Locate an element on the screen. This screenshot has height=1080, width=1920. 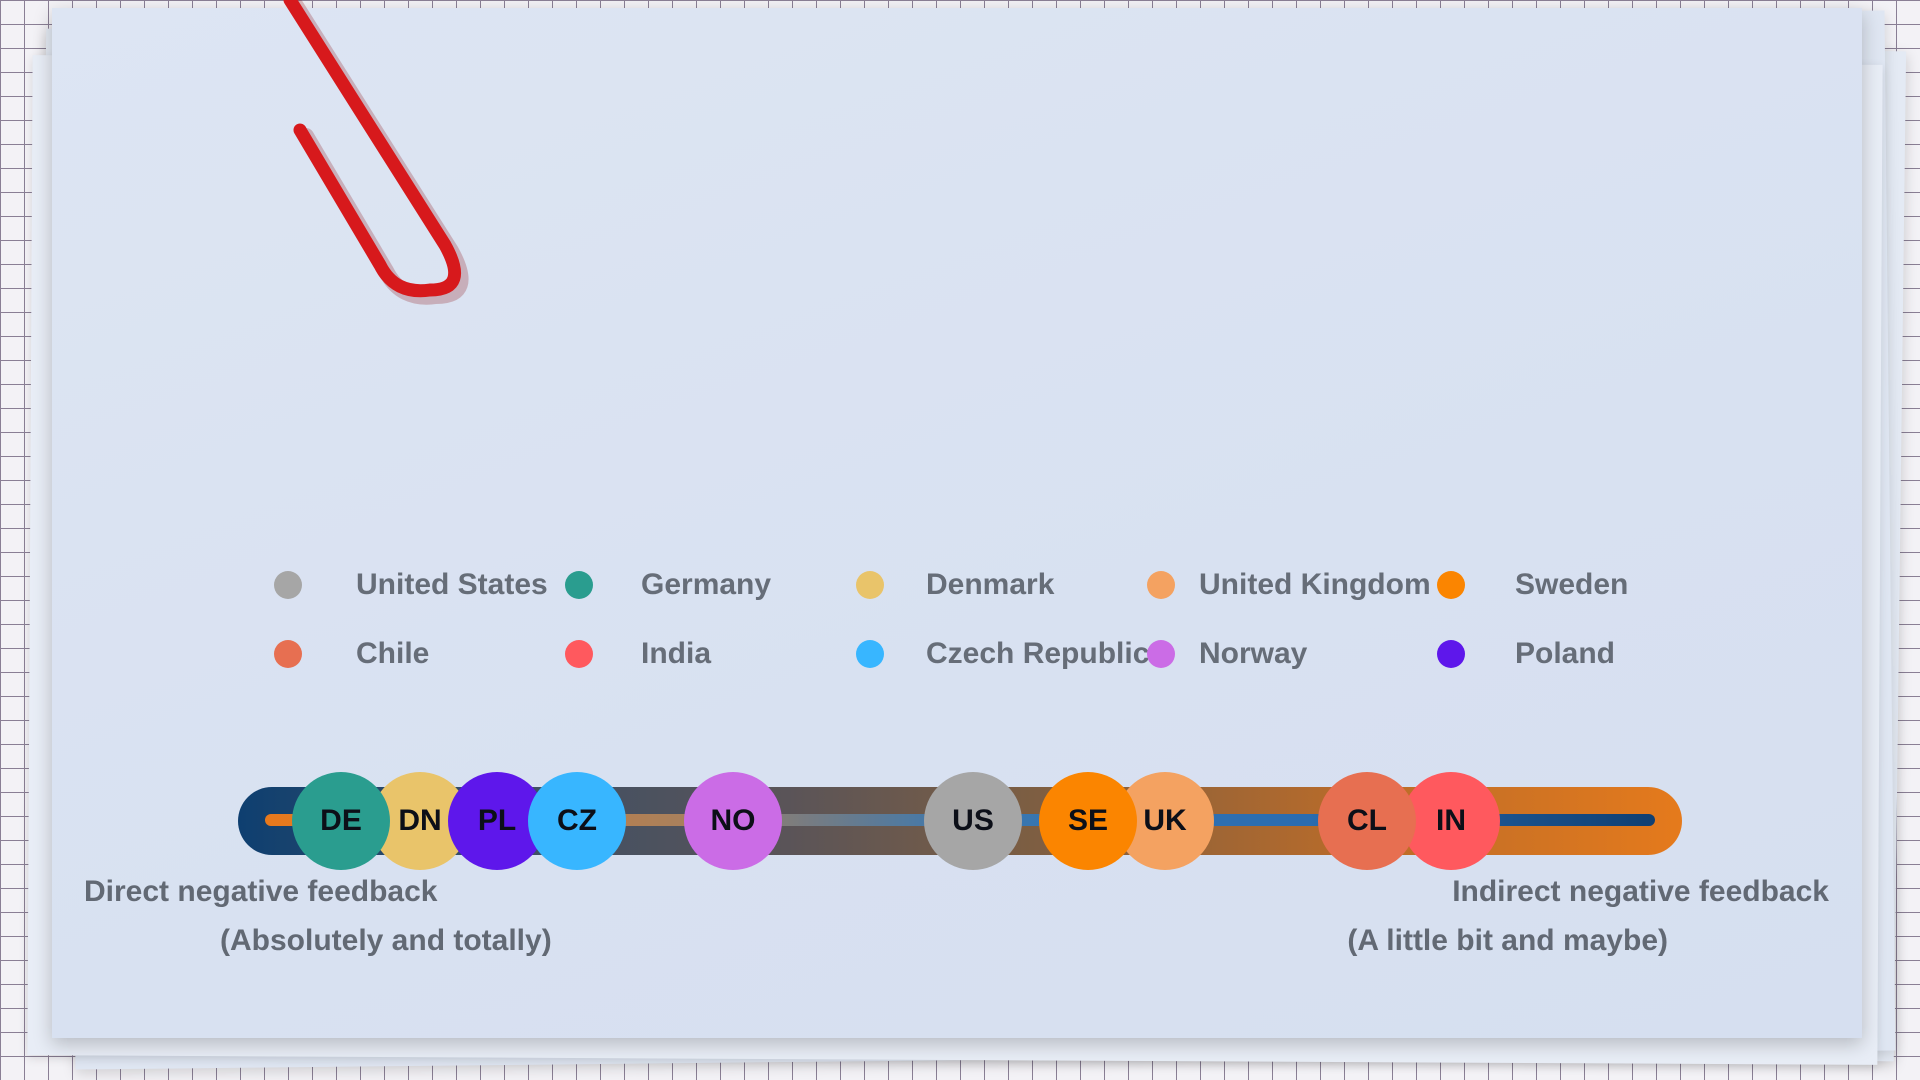
country-code: NO is located at coordinates (733, 820).